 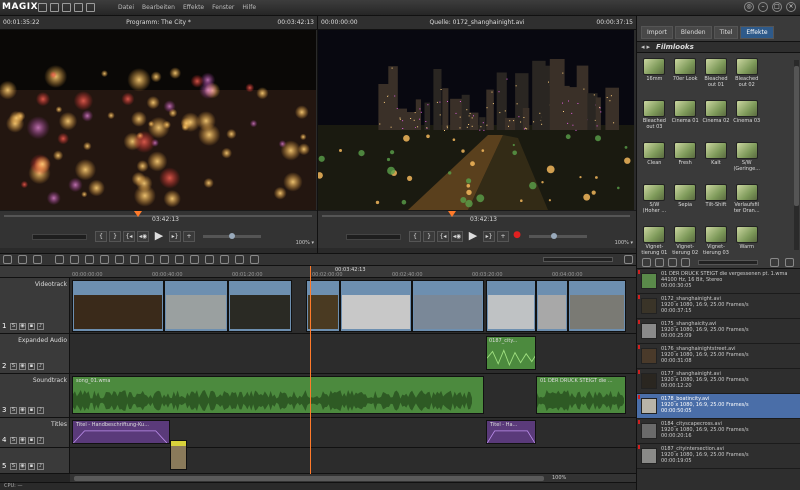 What do you see at coordinates (143, 236) in the screenshot?
I see `loop-button: ◂◉` at bounding box center [143, 236].